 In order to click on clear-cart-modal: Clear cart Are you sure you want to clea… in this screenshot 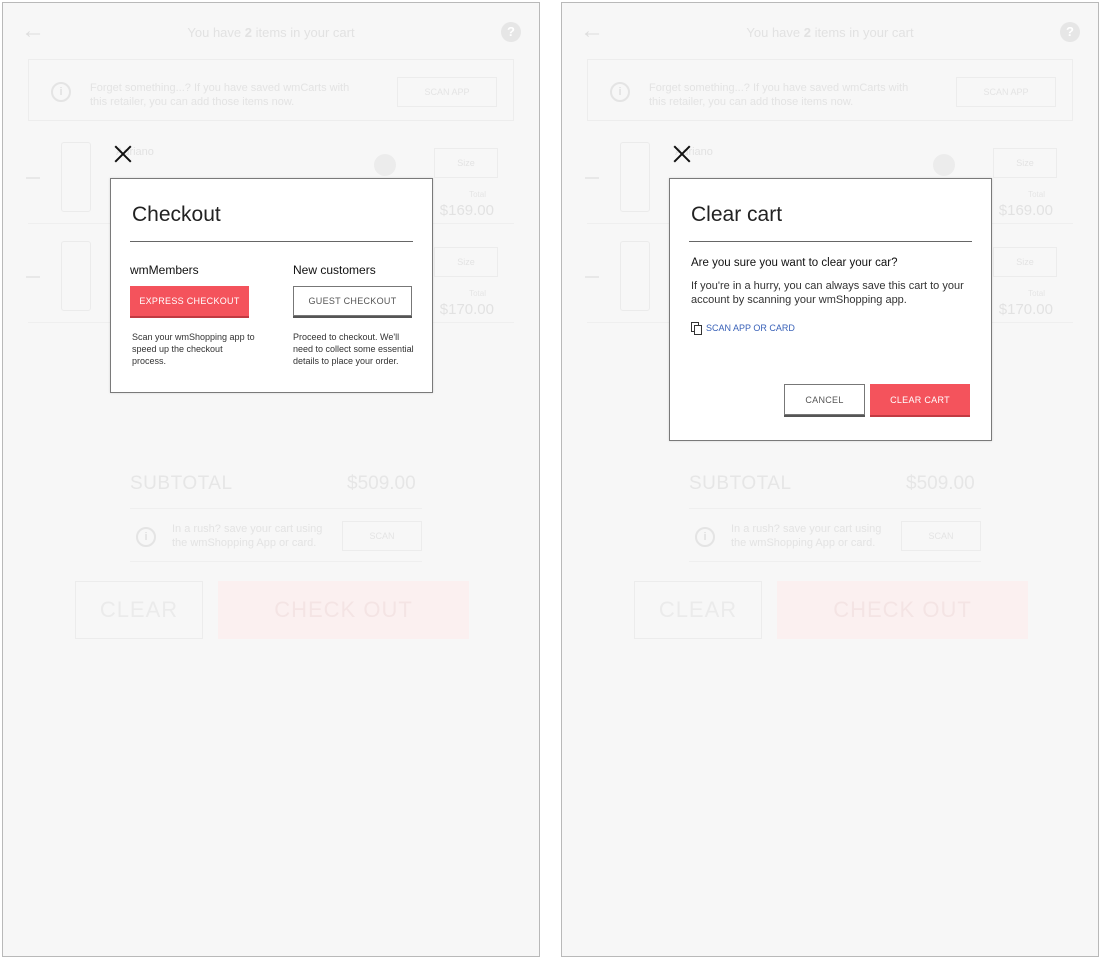, I will do `click(830, 309)`.